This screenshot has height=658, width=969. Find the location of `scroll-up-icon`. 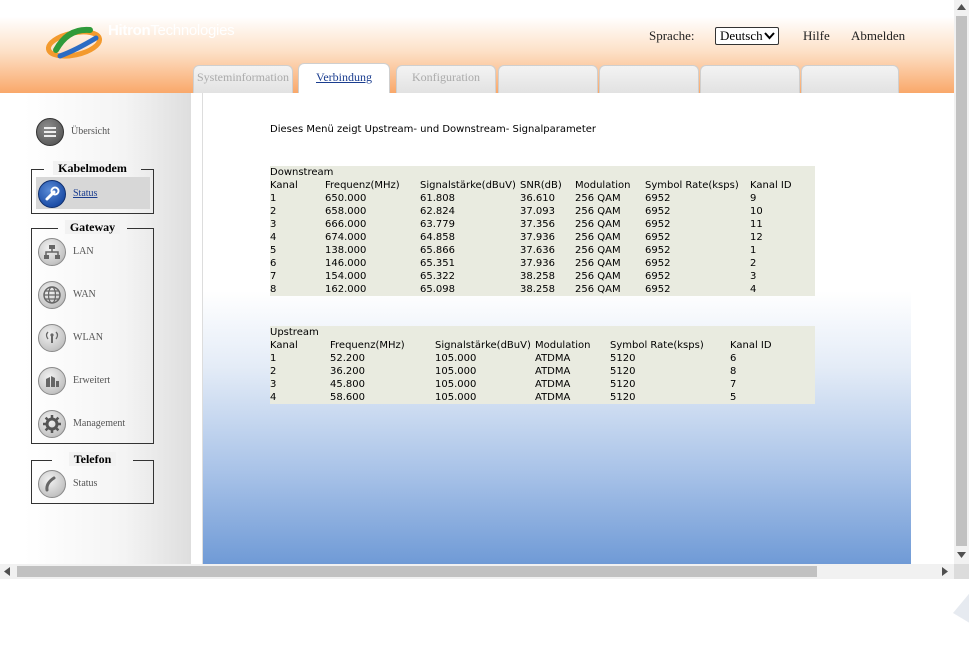

scroll-up-icon is located at coordinates (961, 7).